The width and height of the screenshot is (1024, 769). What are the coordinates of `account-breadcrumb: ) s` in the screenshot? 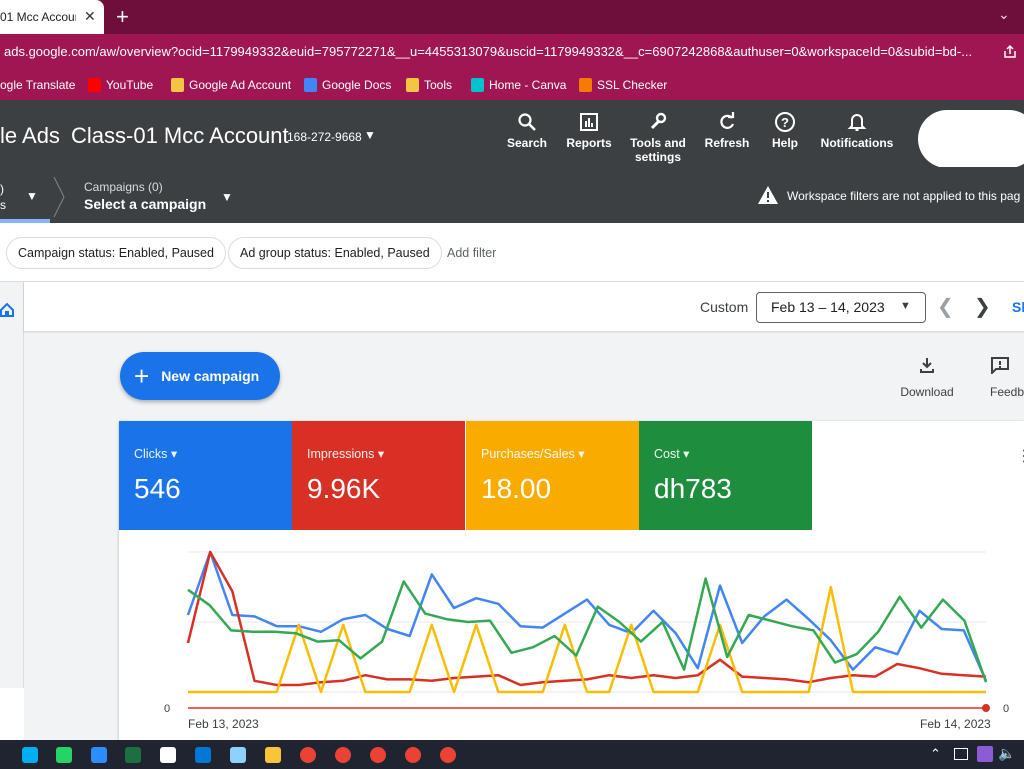 It's located at (3, 197).